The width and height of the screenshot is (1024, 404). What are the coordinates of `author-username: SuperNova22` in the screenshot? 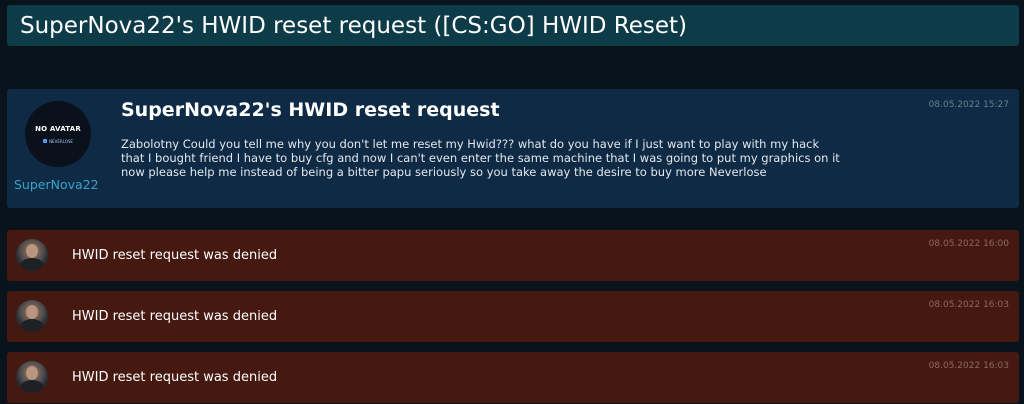 It's located at (56, 184).